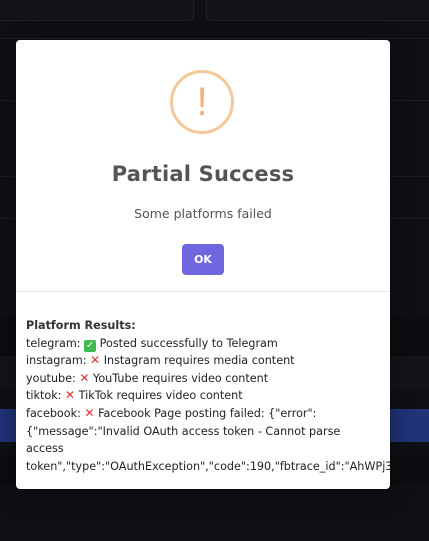 The image size is (429, 541). I want to click on platform-name: youtube:, so click(51, 378).